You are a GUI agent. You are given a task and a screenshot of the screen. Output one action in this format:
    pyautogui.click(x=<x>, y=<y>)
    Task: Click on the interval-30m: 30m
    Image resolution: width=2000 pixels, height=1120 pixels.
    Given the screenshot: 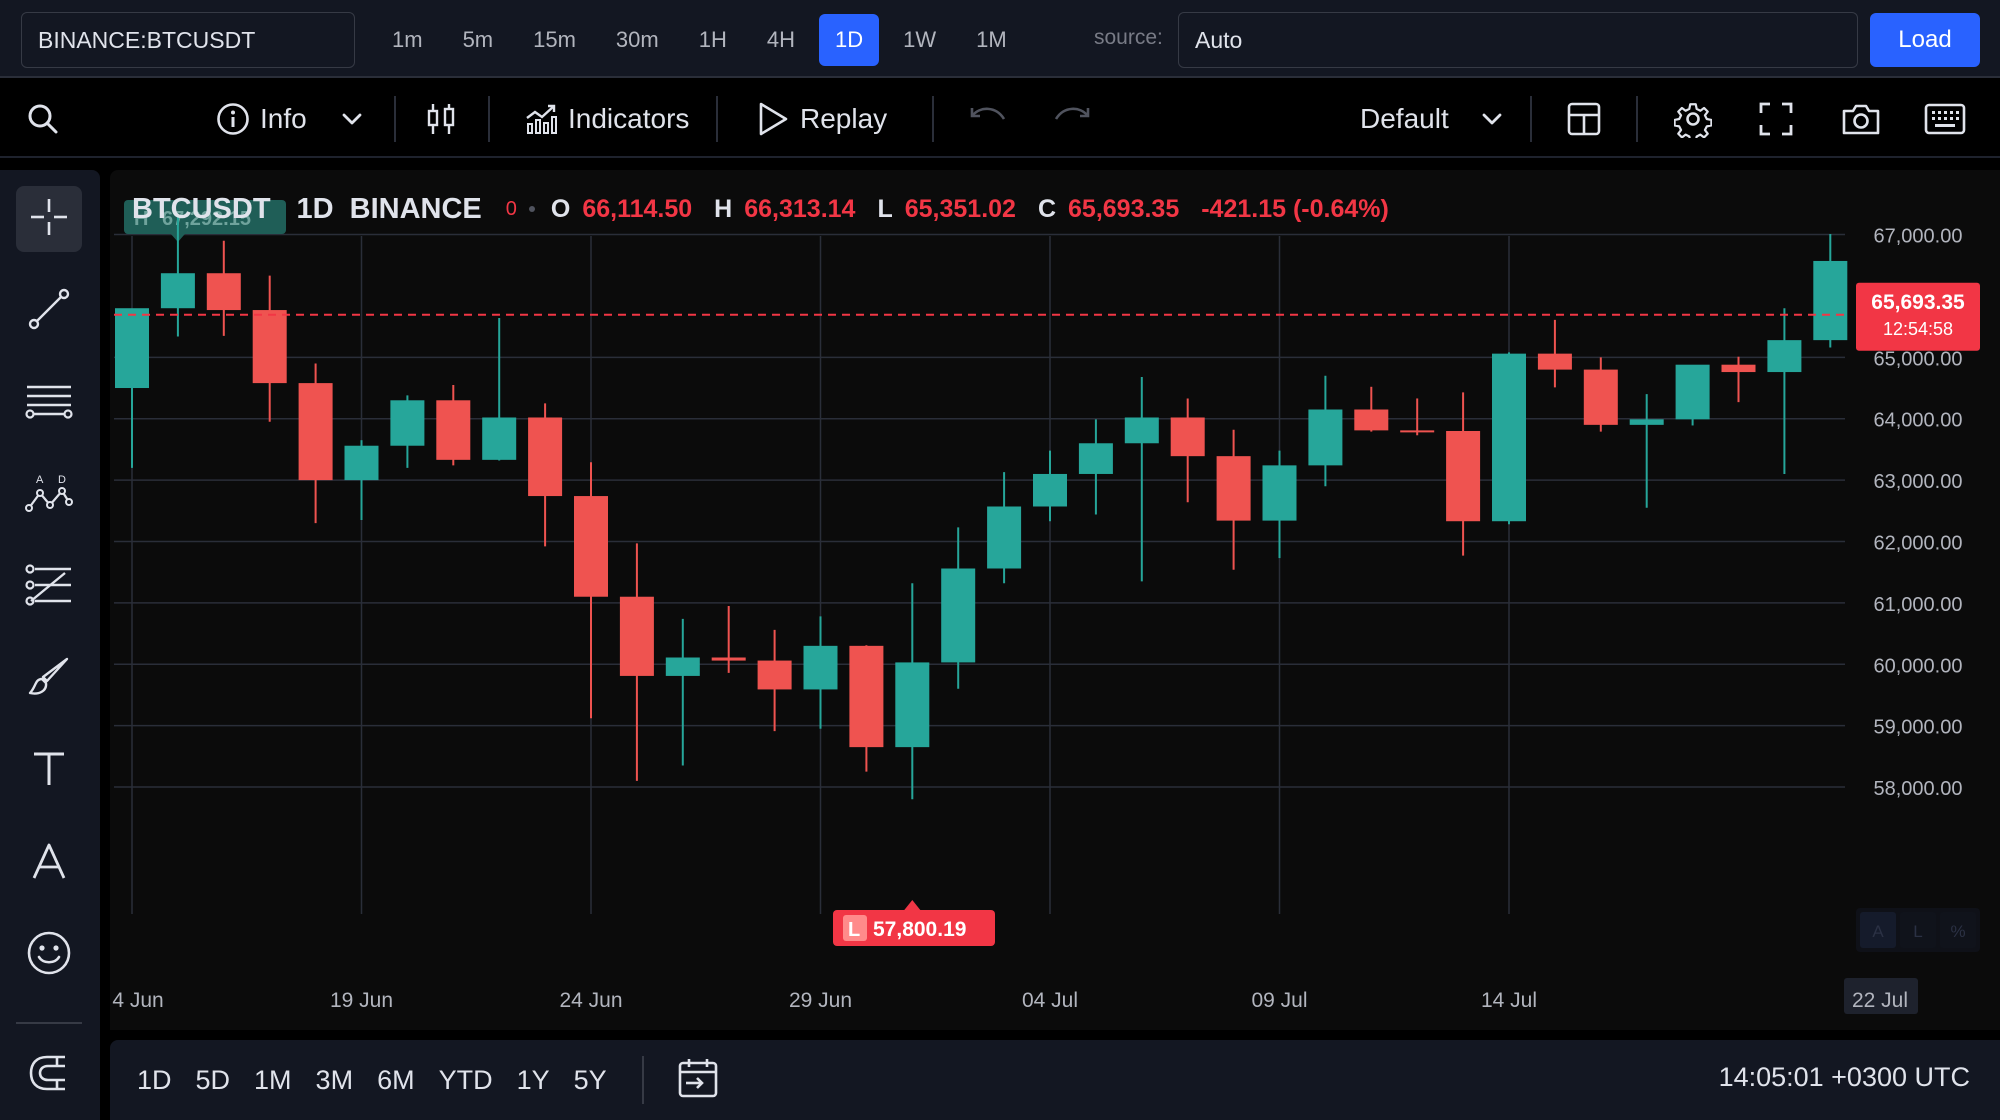 What is the action you would take?
    pyautogui.click(x=637, y=40)
    